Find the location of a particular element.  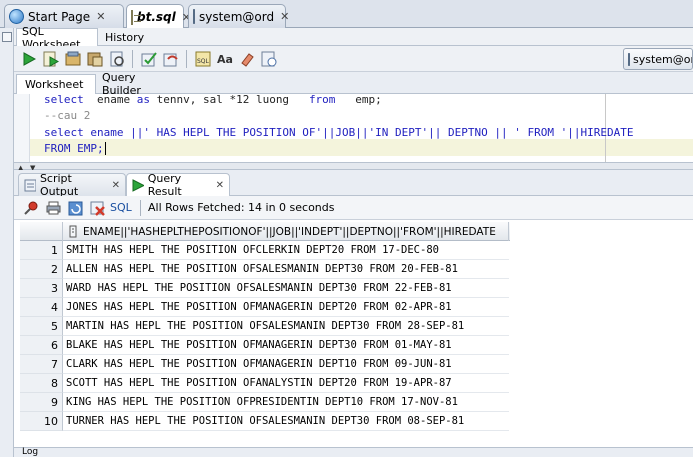

row-number: 9 is located at coordinates (41, 402).